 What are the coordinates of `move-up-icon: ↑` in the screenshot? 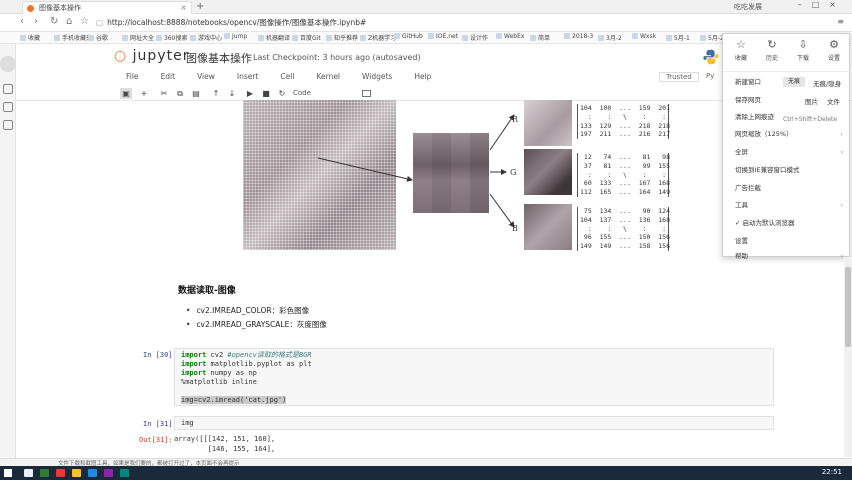 It's located at (216, 93).